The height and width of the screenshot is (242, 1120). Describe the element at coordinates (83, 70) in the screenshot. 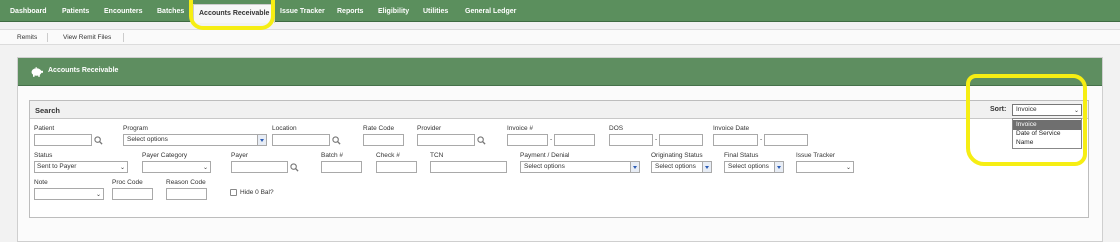

I see `panel-title: Accounts Receivable` at that location.